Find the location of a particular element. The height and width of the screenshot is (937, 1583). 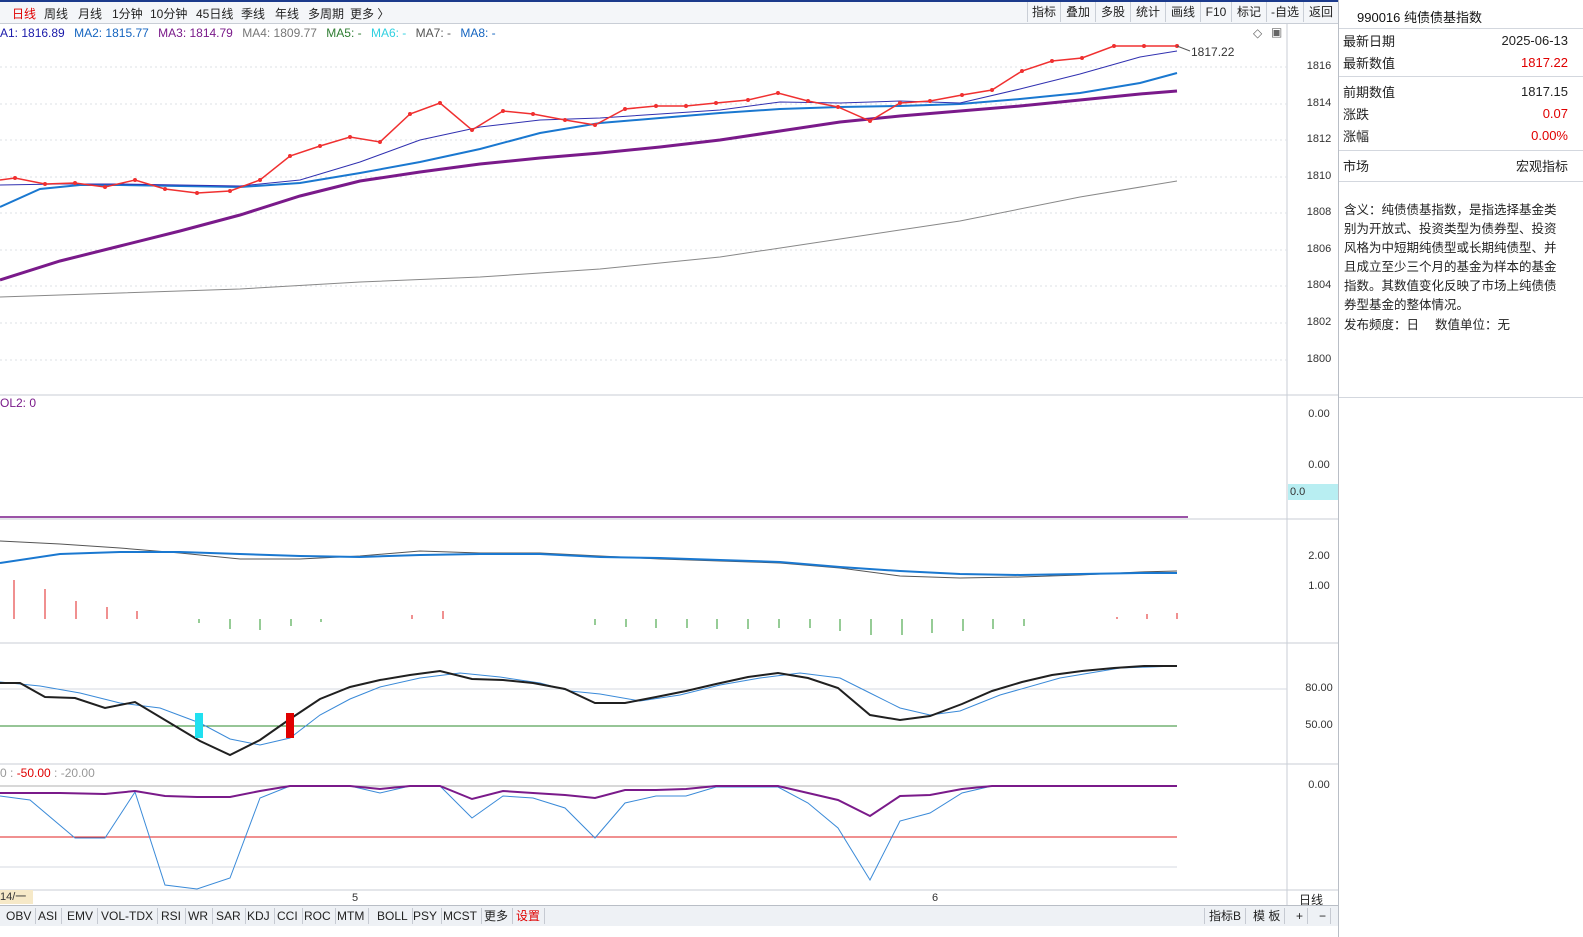

tool-draw: 画线 is located at coordinates (1182, 12).